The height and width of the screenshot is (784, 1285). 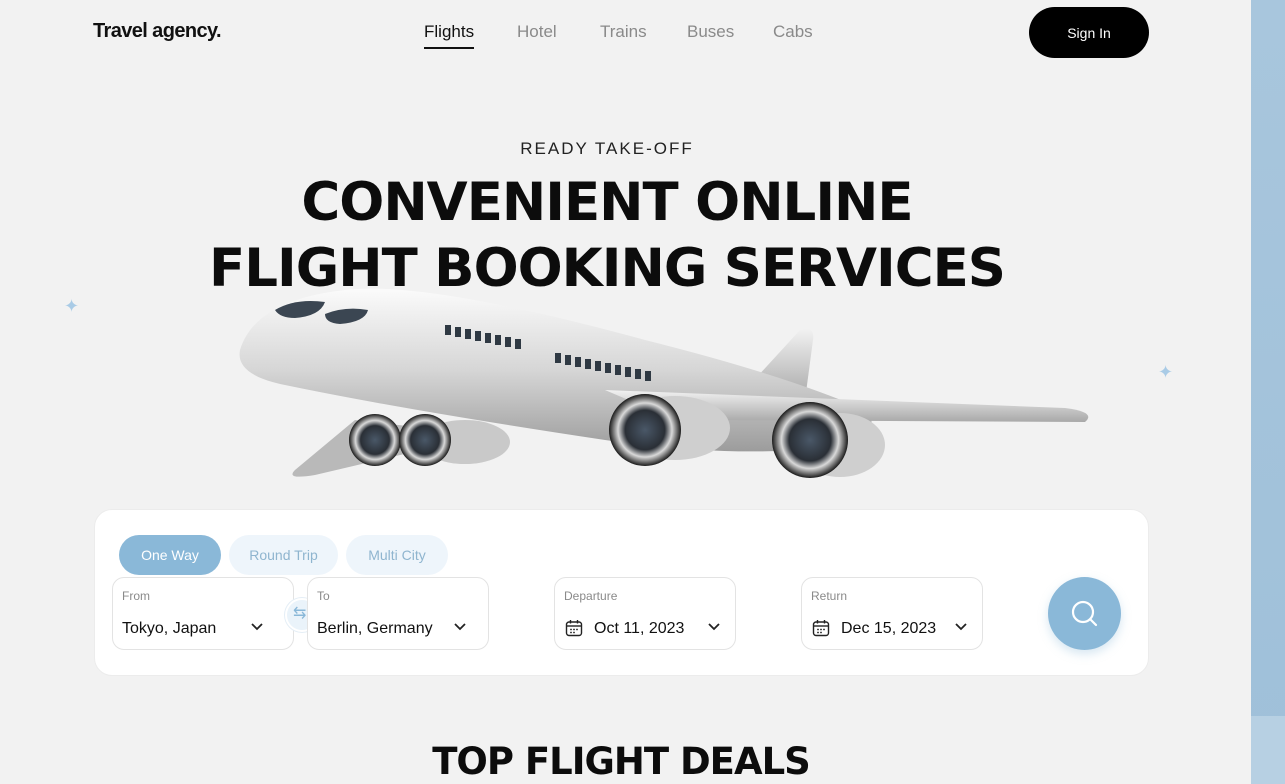 What do you see at coordinates (889, 628) in the screenshot?
I see `return-value: Dec 15, 2023` at bounding box center [889, 628].